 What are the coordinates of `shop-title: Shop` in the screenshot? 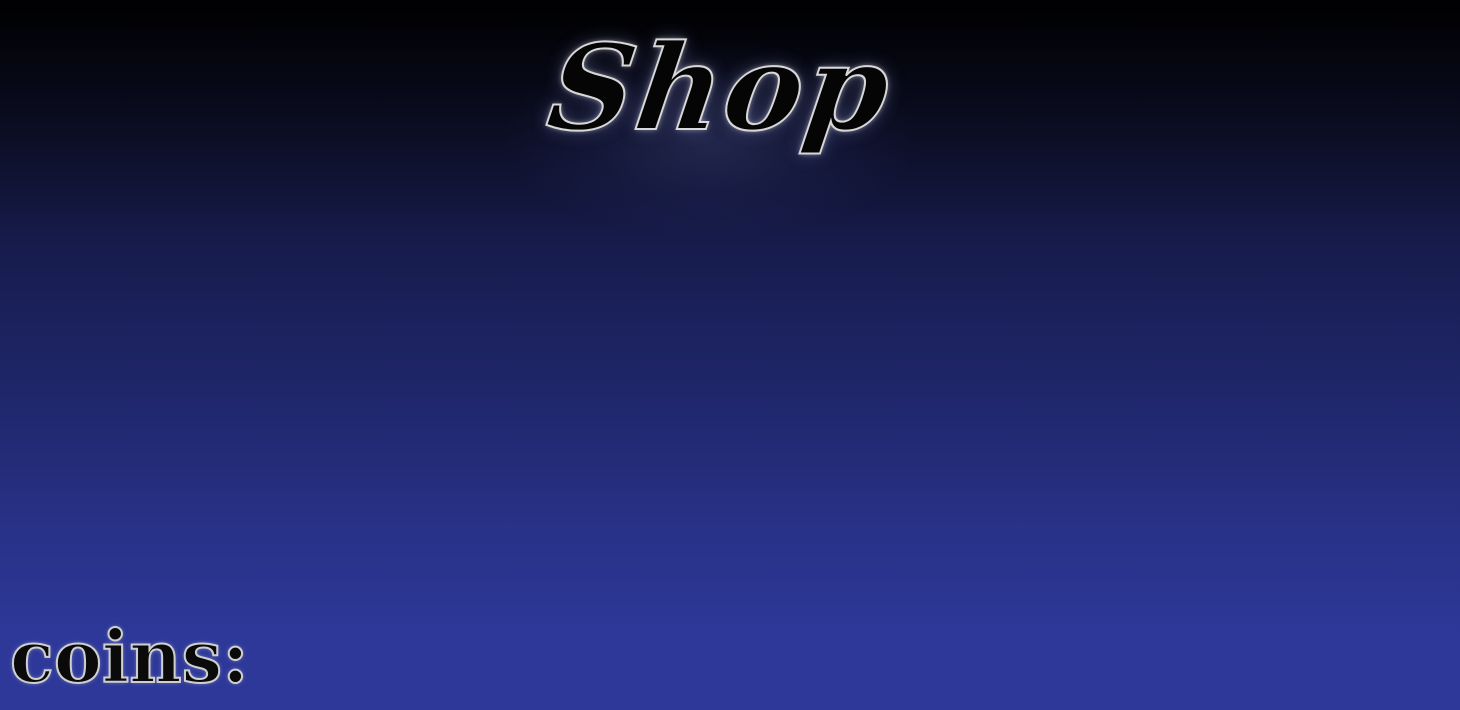 It's located at (720, 87).